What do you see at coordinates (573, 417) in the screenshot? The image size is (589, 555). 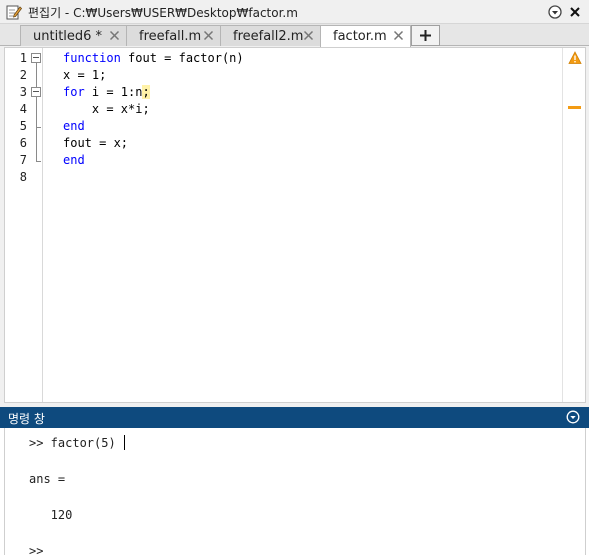 I see `command-window-actions-icon` at bounding box center [573, 417].